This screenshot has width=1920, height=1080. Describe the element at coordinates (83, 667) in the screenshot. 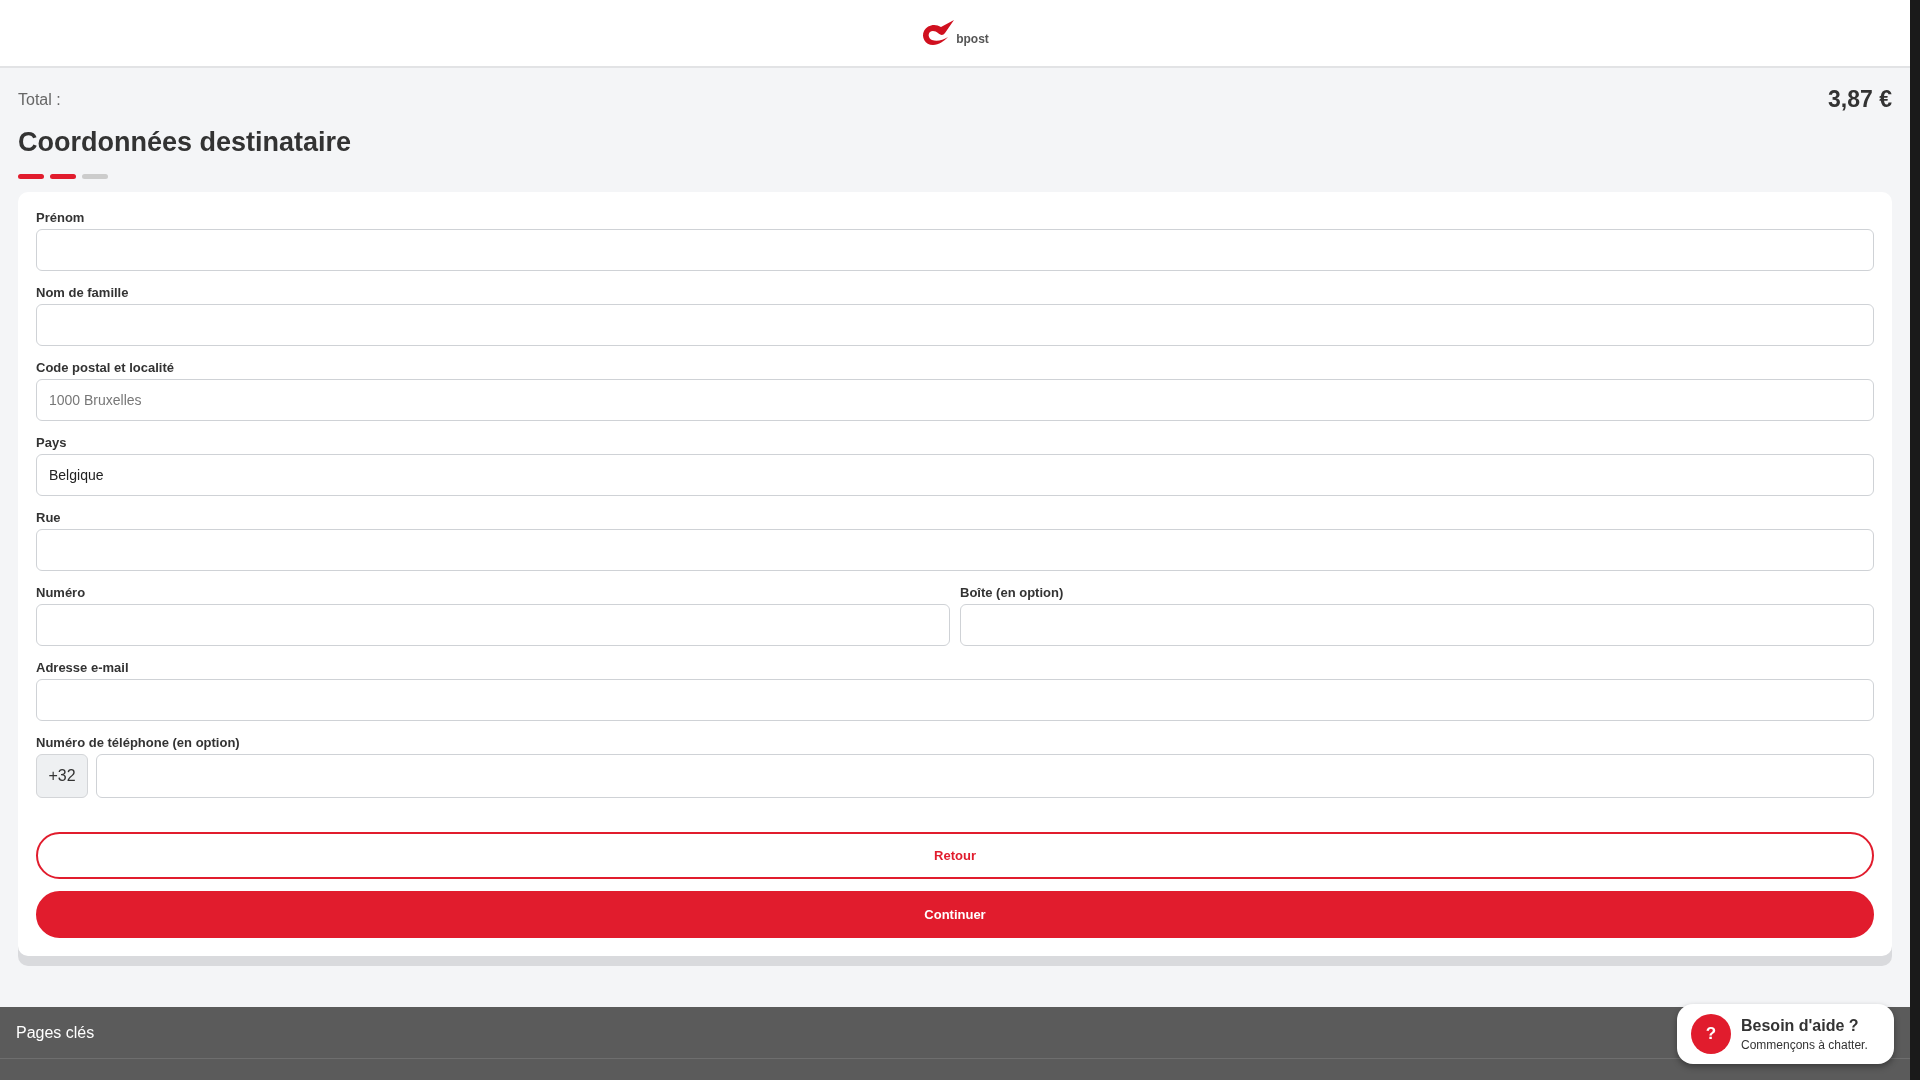

I see `field-label: Adresse e-mail` at that location.